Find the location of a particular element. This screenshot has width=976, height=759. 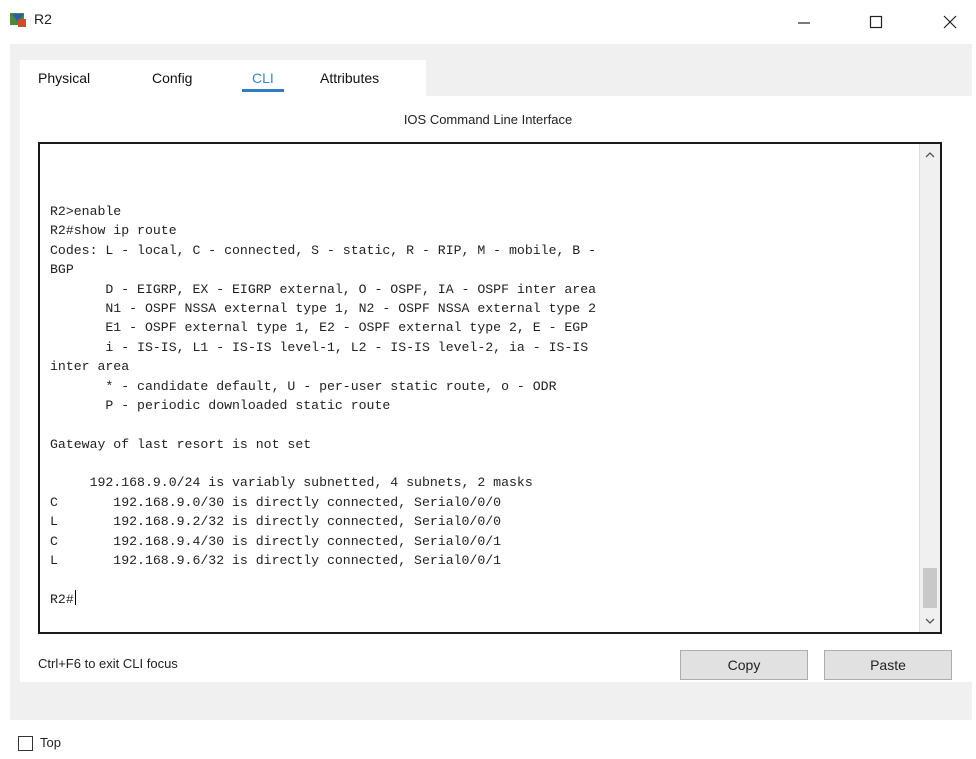

top-checkbox-label: Top is located at coordinates (50, 742).